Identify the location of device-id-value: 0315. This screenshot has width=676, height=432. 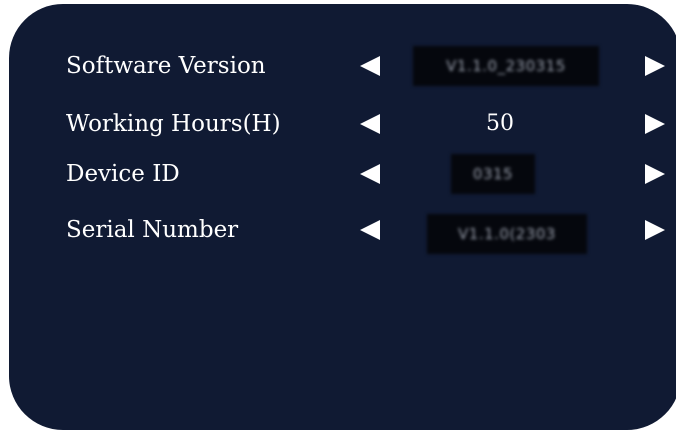
(493, 174).